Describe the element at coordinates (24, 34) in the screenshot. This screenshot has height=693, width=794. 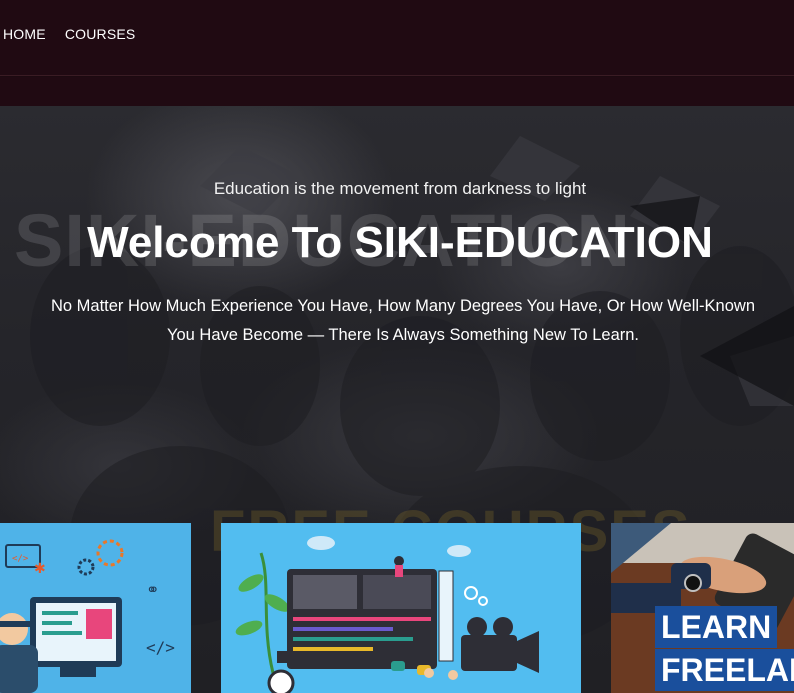
I see `nav-home-link: HOME` at that location.